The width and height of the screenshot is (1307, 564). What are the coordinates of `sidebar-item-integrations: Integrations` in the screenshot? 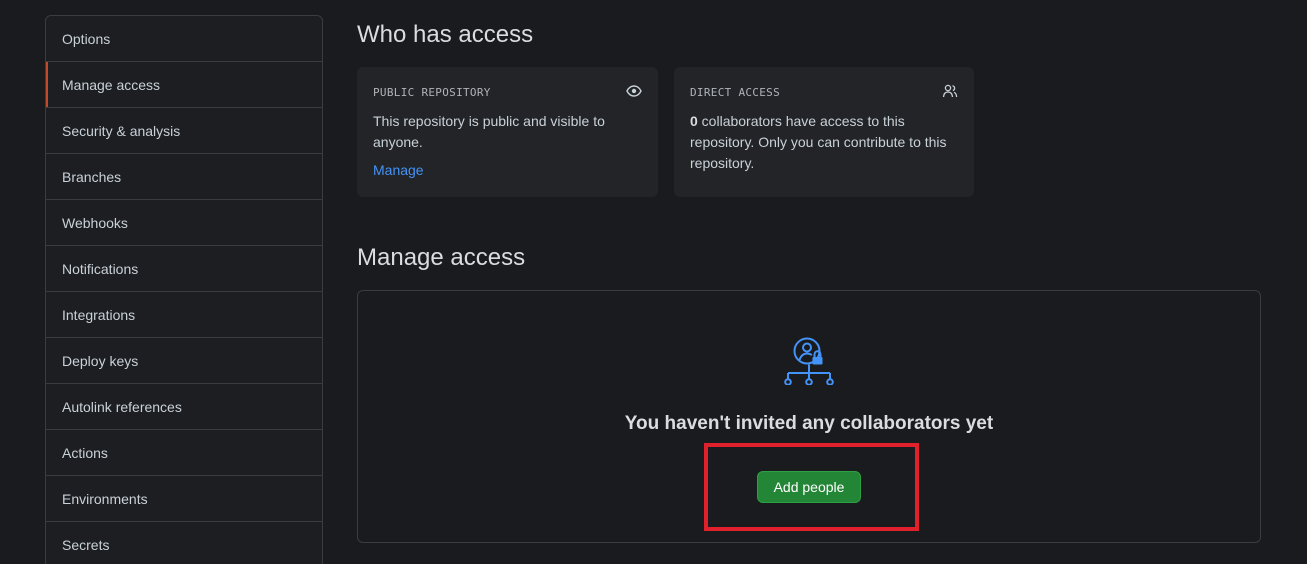 It's located at (184, 315).